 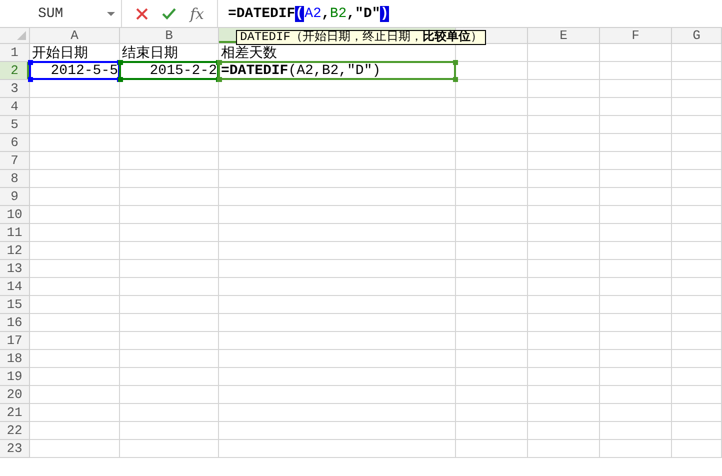 What do you see at coordinates (337, 53) in the screenshot?
I see `table-cell: 相差天数` at bounding box center [337, 53].